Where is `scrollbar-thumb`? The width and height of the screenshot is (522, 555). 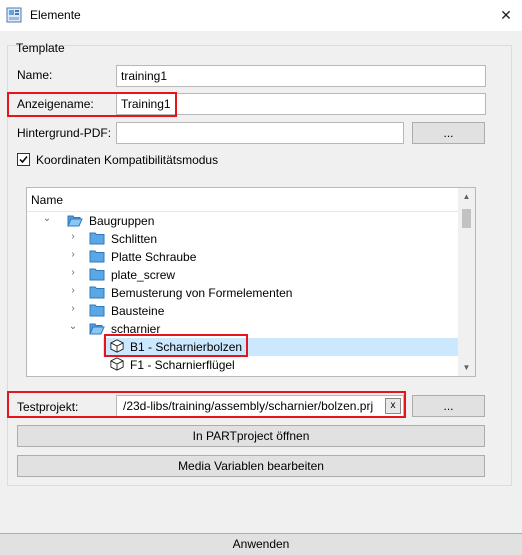
scrollbar-thumb is located at coordinates (466, 218).